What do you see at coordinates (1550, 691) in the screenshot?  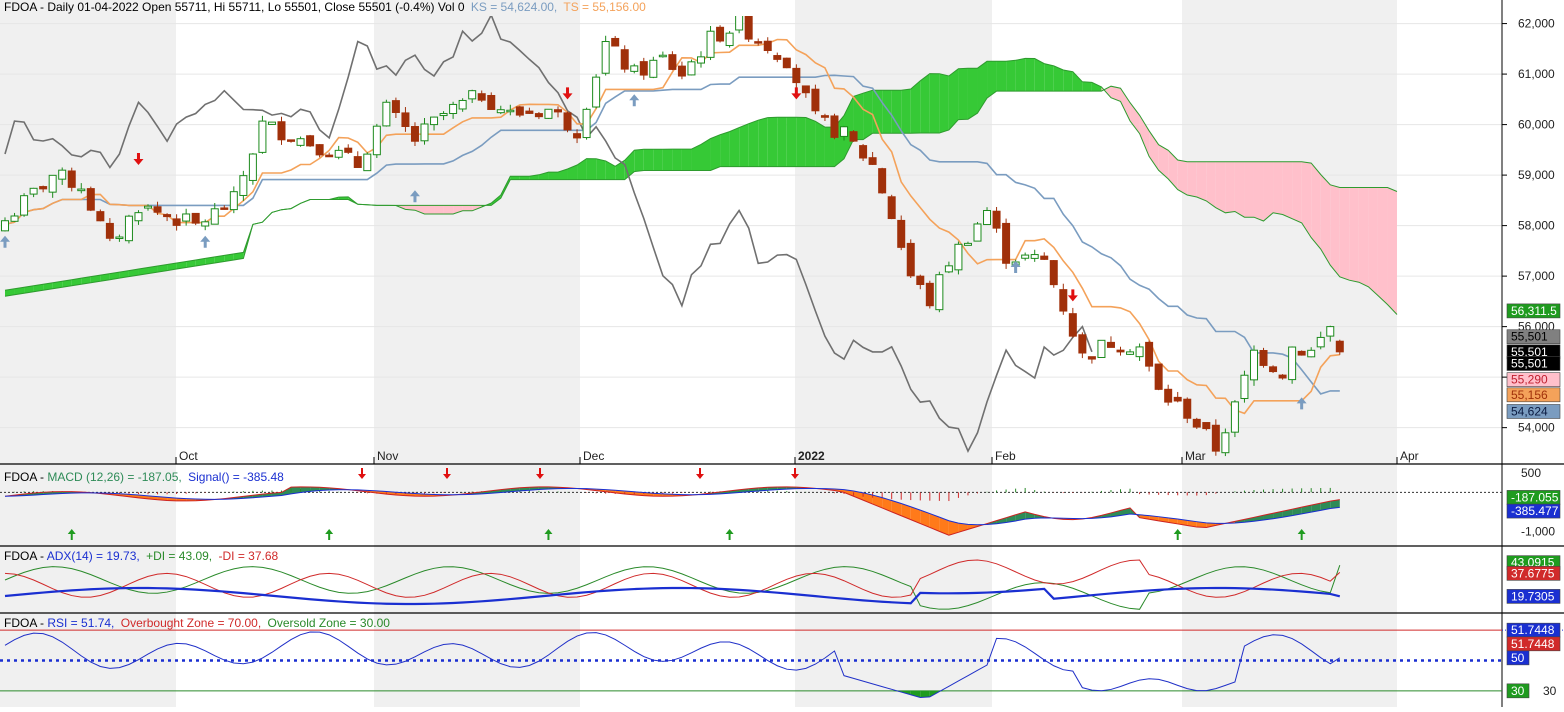 I see `rsi-tick-label: 30` at bounding box center [1550, 691].